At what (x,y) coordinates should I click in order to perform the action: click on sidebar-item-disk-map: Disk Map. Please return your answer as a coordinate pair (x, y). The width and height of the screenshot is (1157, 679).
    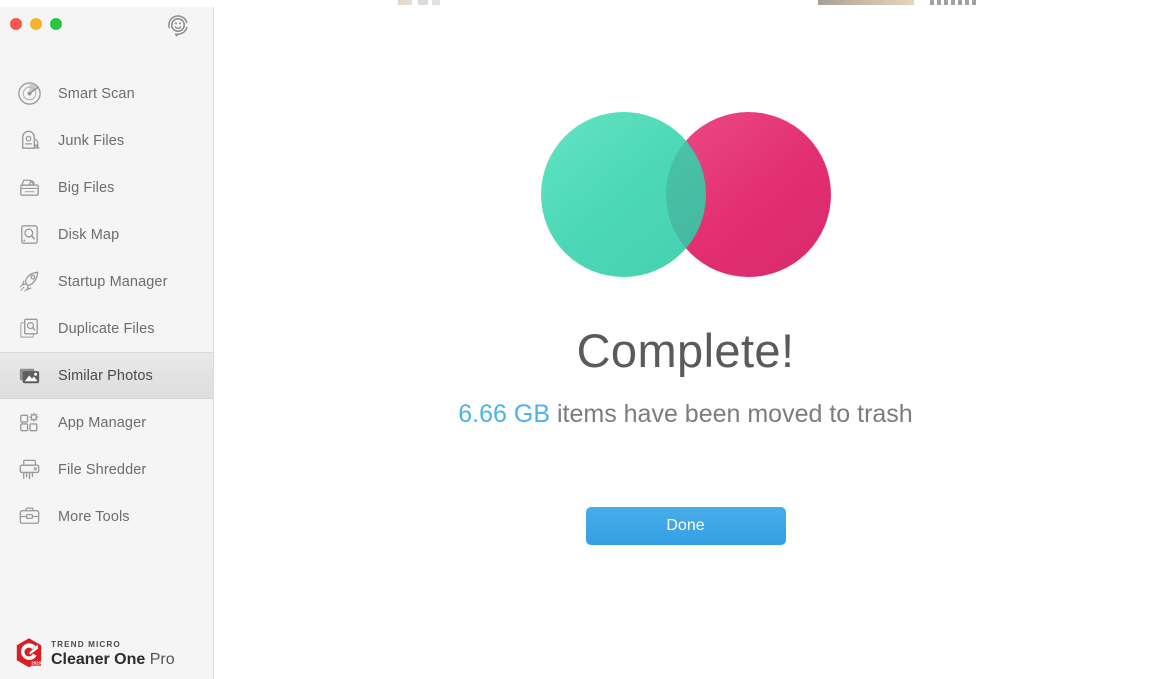
    Looking at the image, I should click on (106, 234).